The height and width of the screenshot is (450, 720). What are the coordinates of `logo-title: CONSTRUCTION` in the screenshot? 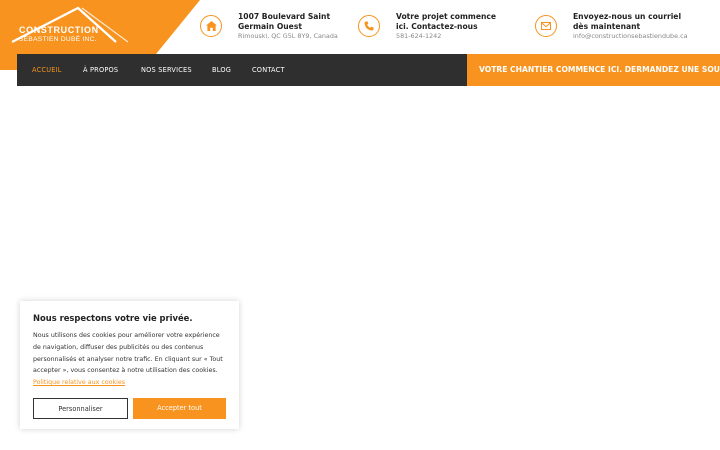 It's located at (59, 30).